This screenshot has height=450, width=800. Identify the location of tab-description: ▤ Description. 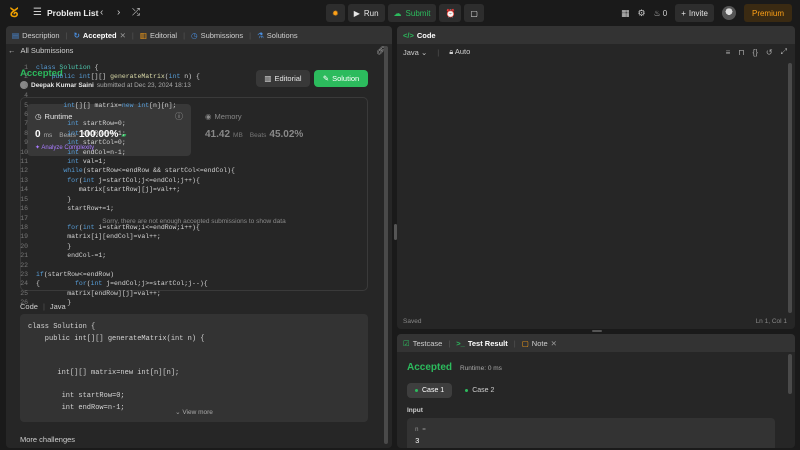
(36, 35).